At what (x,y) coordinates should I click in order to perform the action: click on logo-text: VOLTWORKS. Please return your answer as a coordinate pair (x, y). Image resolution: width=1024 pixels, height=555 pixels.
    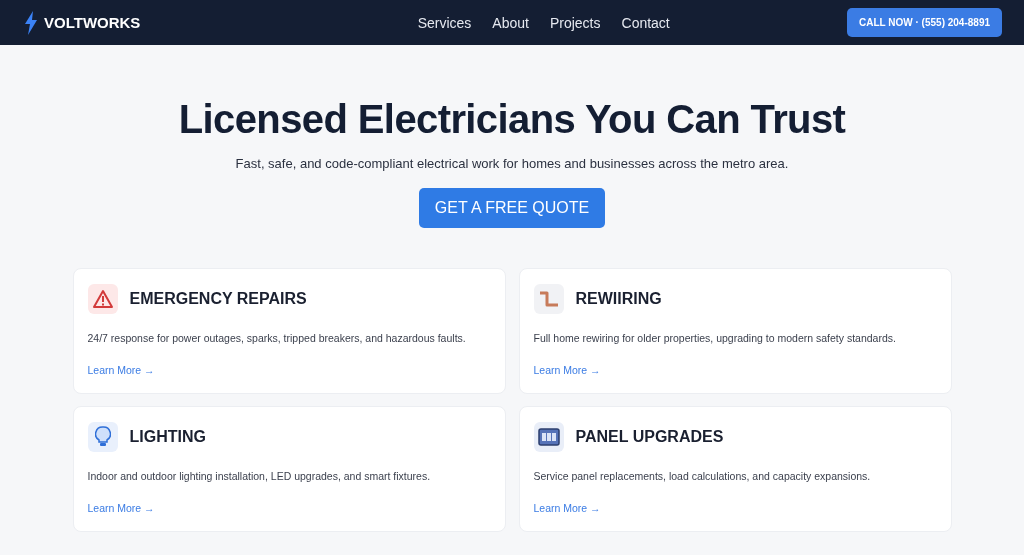
    Looking at the image, I should click on (92, 22).